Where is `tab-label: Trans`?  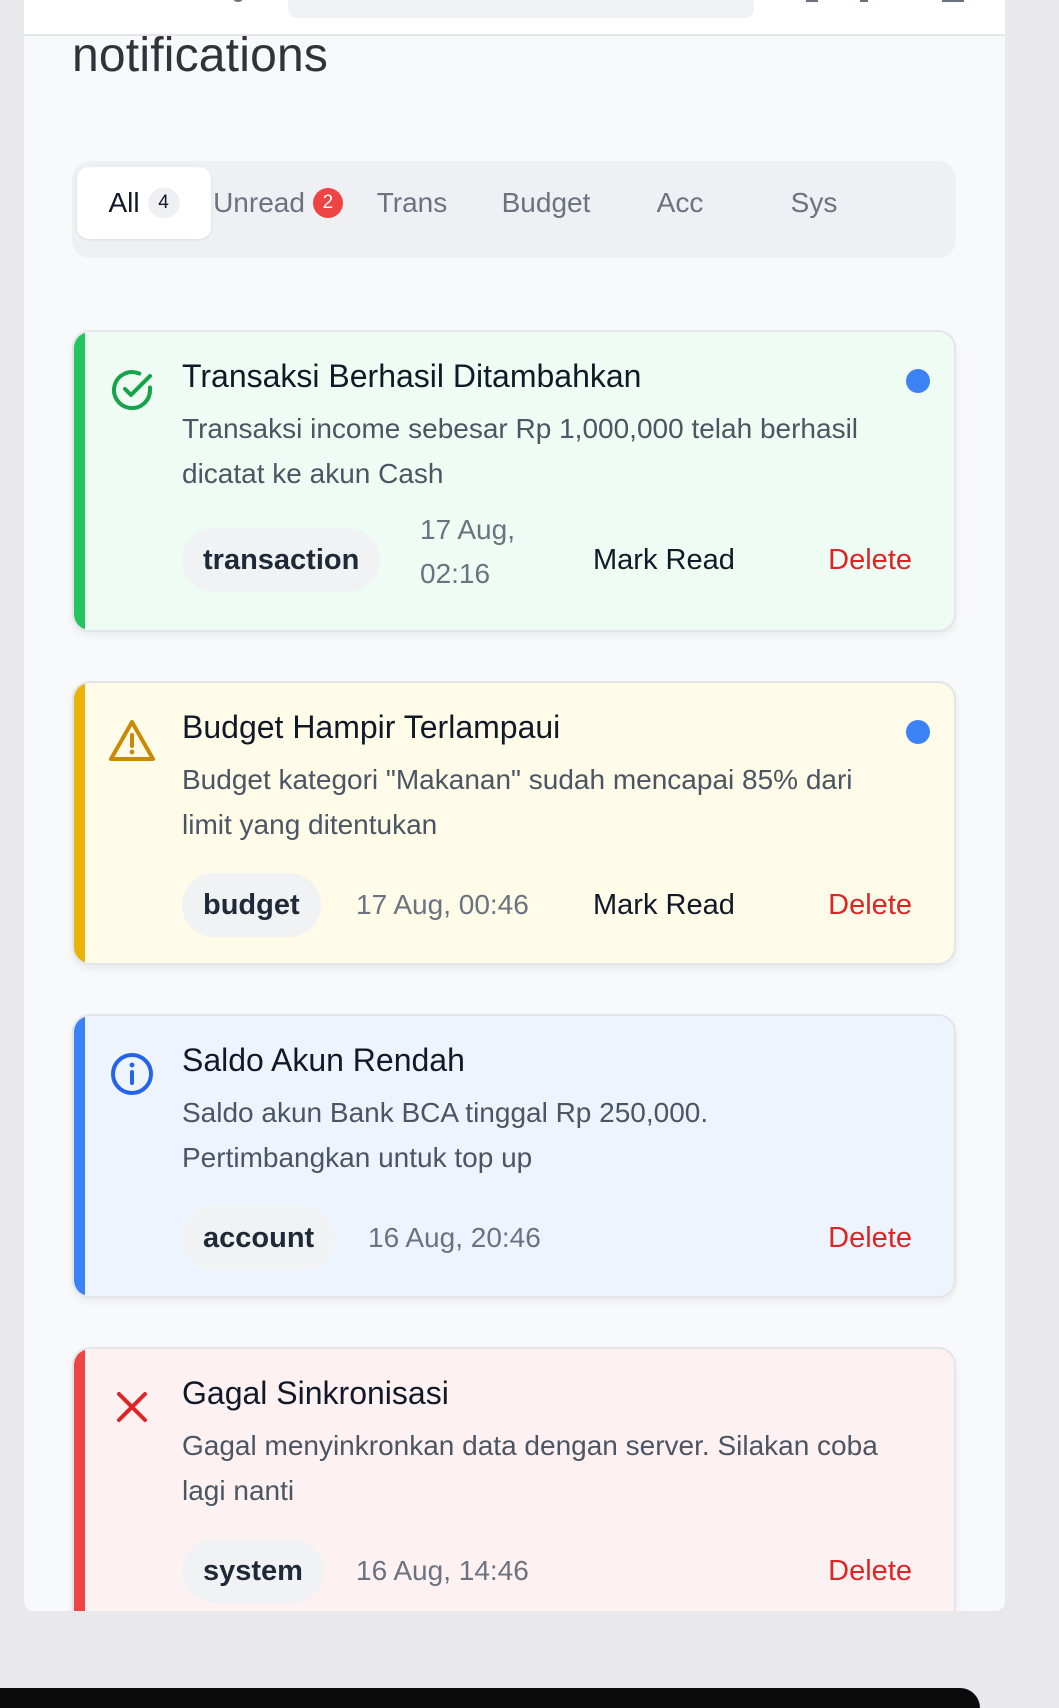 tab-label: Trans is located at coordinates (412, 202).